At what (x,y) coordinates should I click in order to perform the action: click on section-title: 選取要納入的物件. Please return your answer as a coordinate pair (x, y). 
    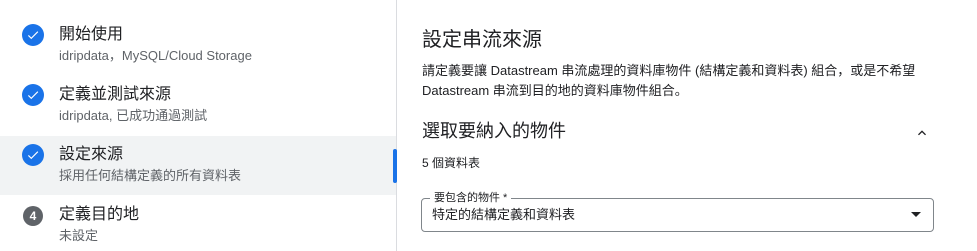
    Looking at the image, I should click on (494, 131).